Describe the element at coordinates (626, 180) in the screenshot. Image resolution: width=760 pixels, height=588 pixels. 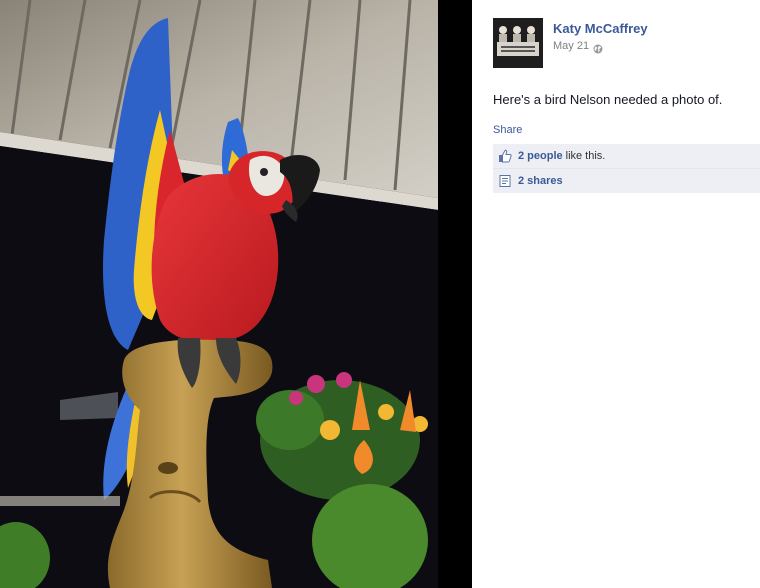
I see `shares-row: 2 shares` at that location.